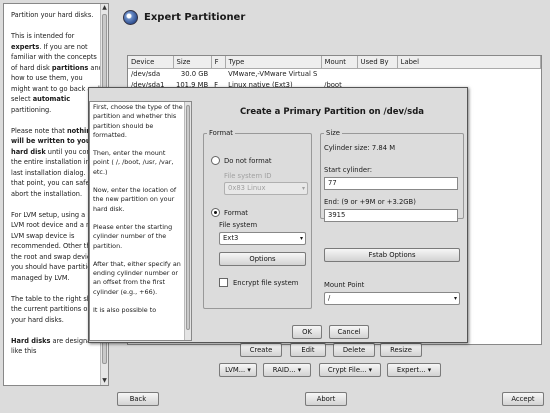  Describe the element at coordinates (215, 212) in the screenshot. I see `format-radio` at that location.